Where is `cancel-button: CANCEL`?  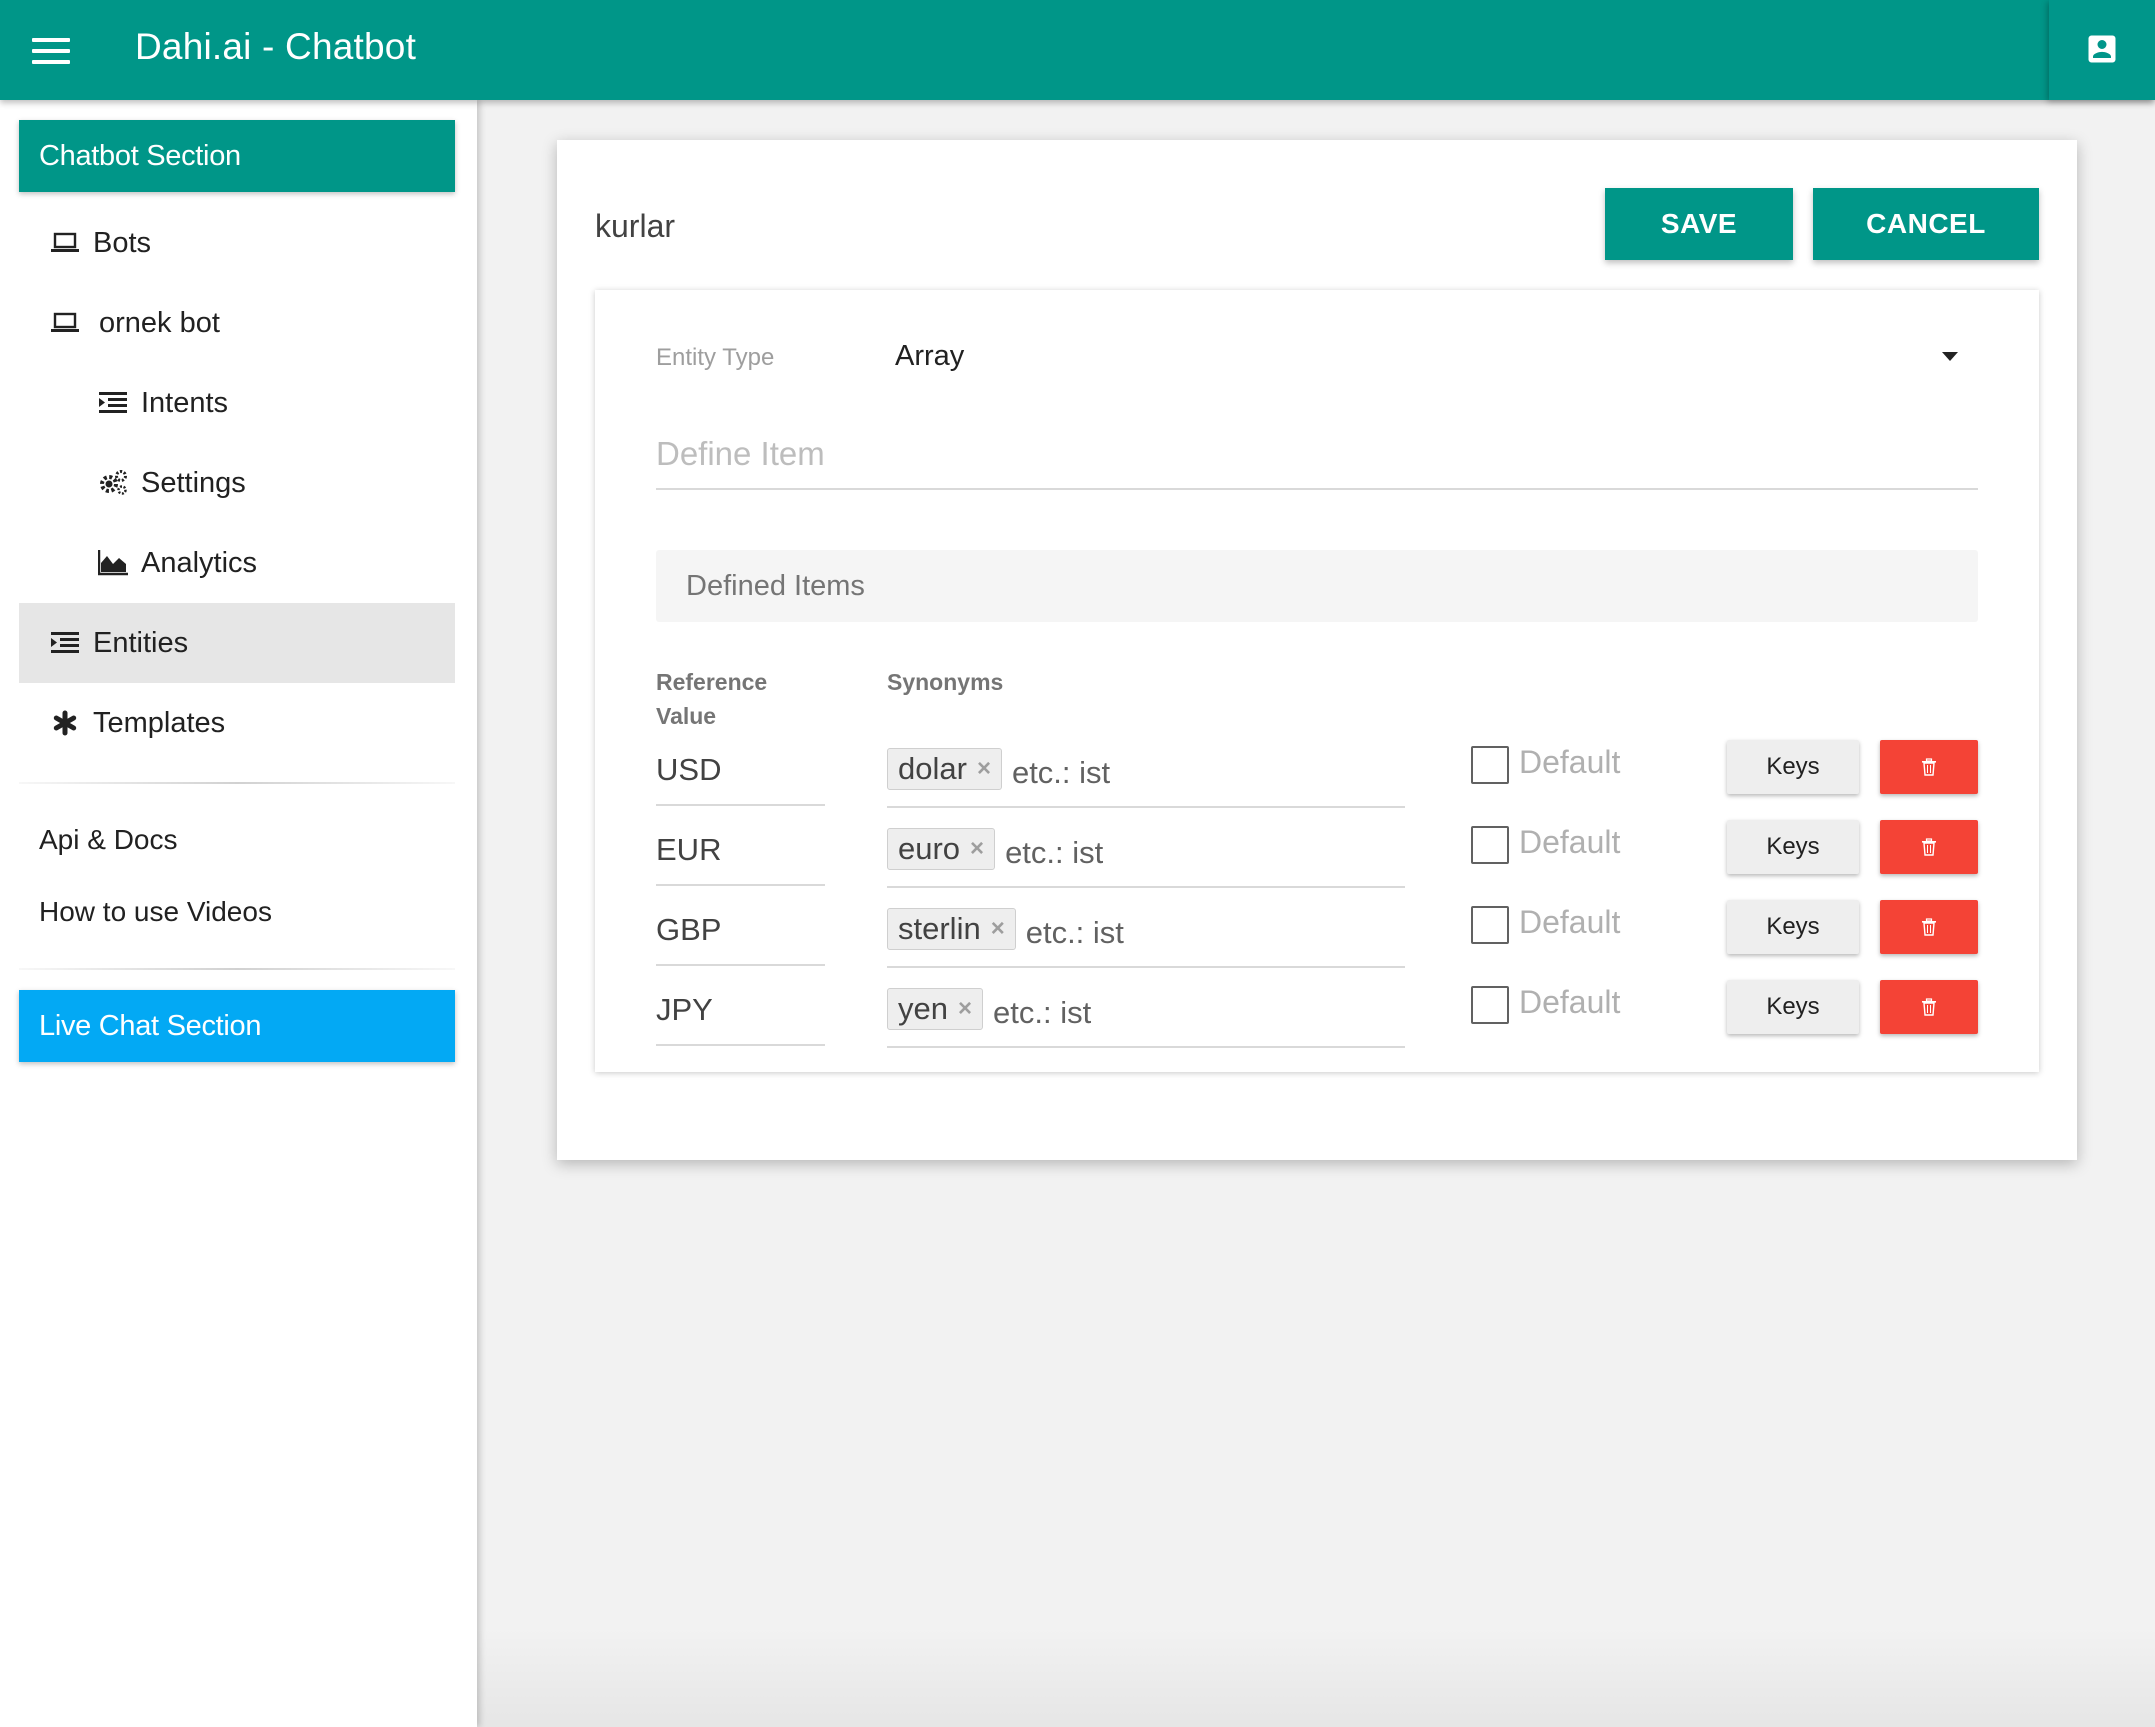 cancel-button: CANCEL is located at coordinates (1926, 224).